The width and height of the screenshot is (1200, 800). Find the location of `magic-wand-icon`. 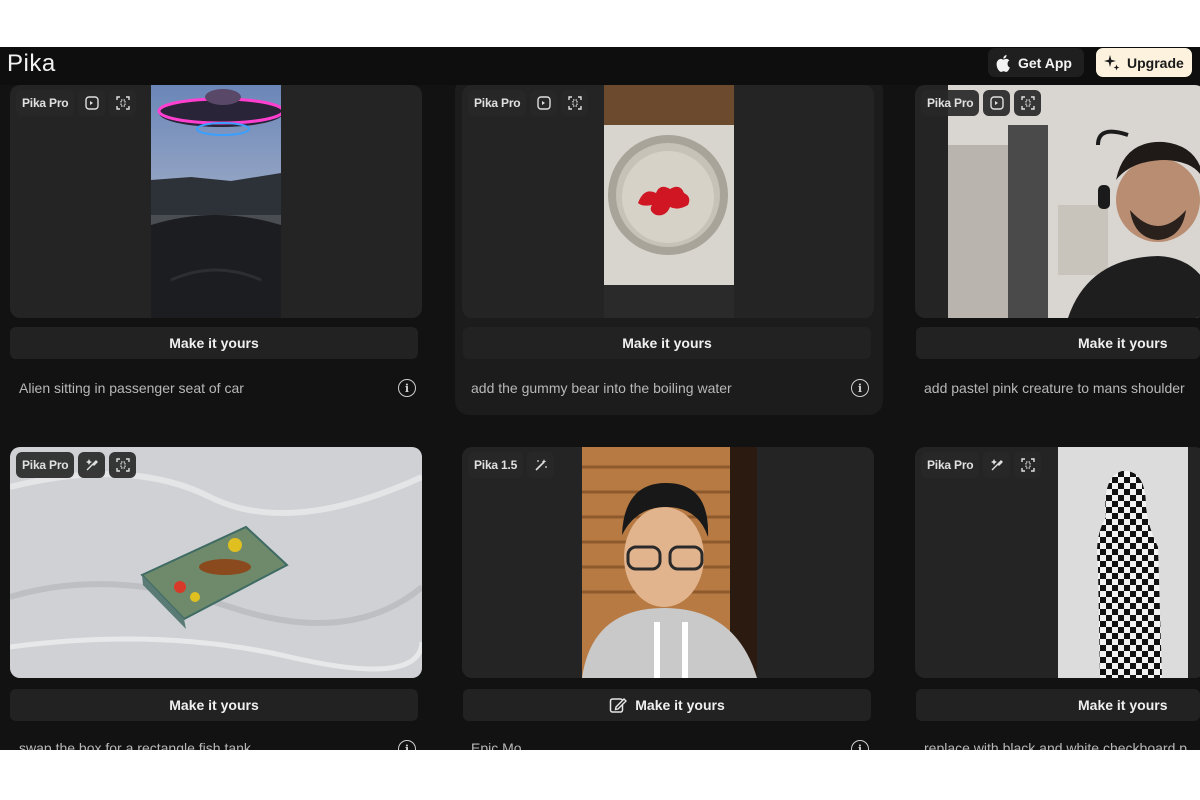

magic-wand-icon is located at coordinates (541, 465).